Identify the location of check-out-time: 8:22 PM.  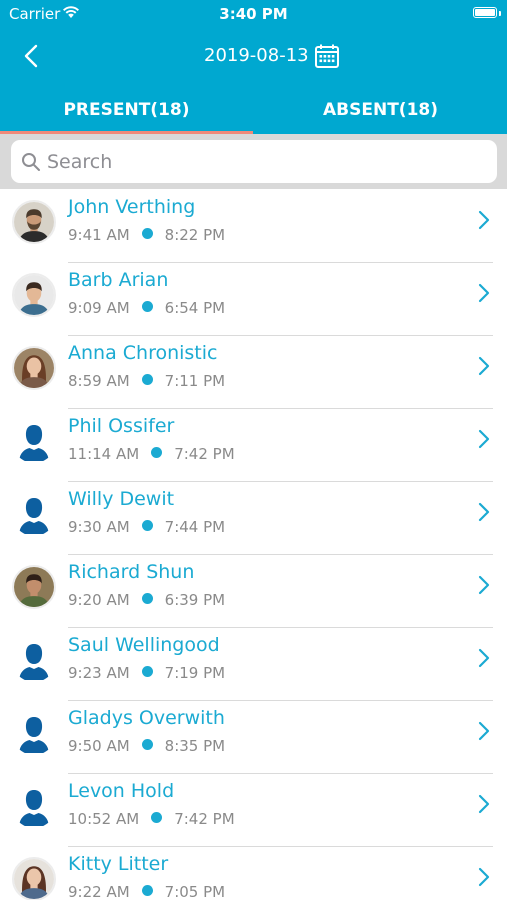
(195, 235).